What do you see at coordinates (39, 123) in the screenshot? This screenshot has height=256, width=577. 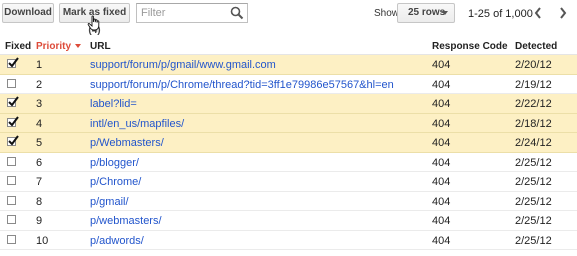 I see `priority-cell: 4` at bounding box center [39, 123].